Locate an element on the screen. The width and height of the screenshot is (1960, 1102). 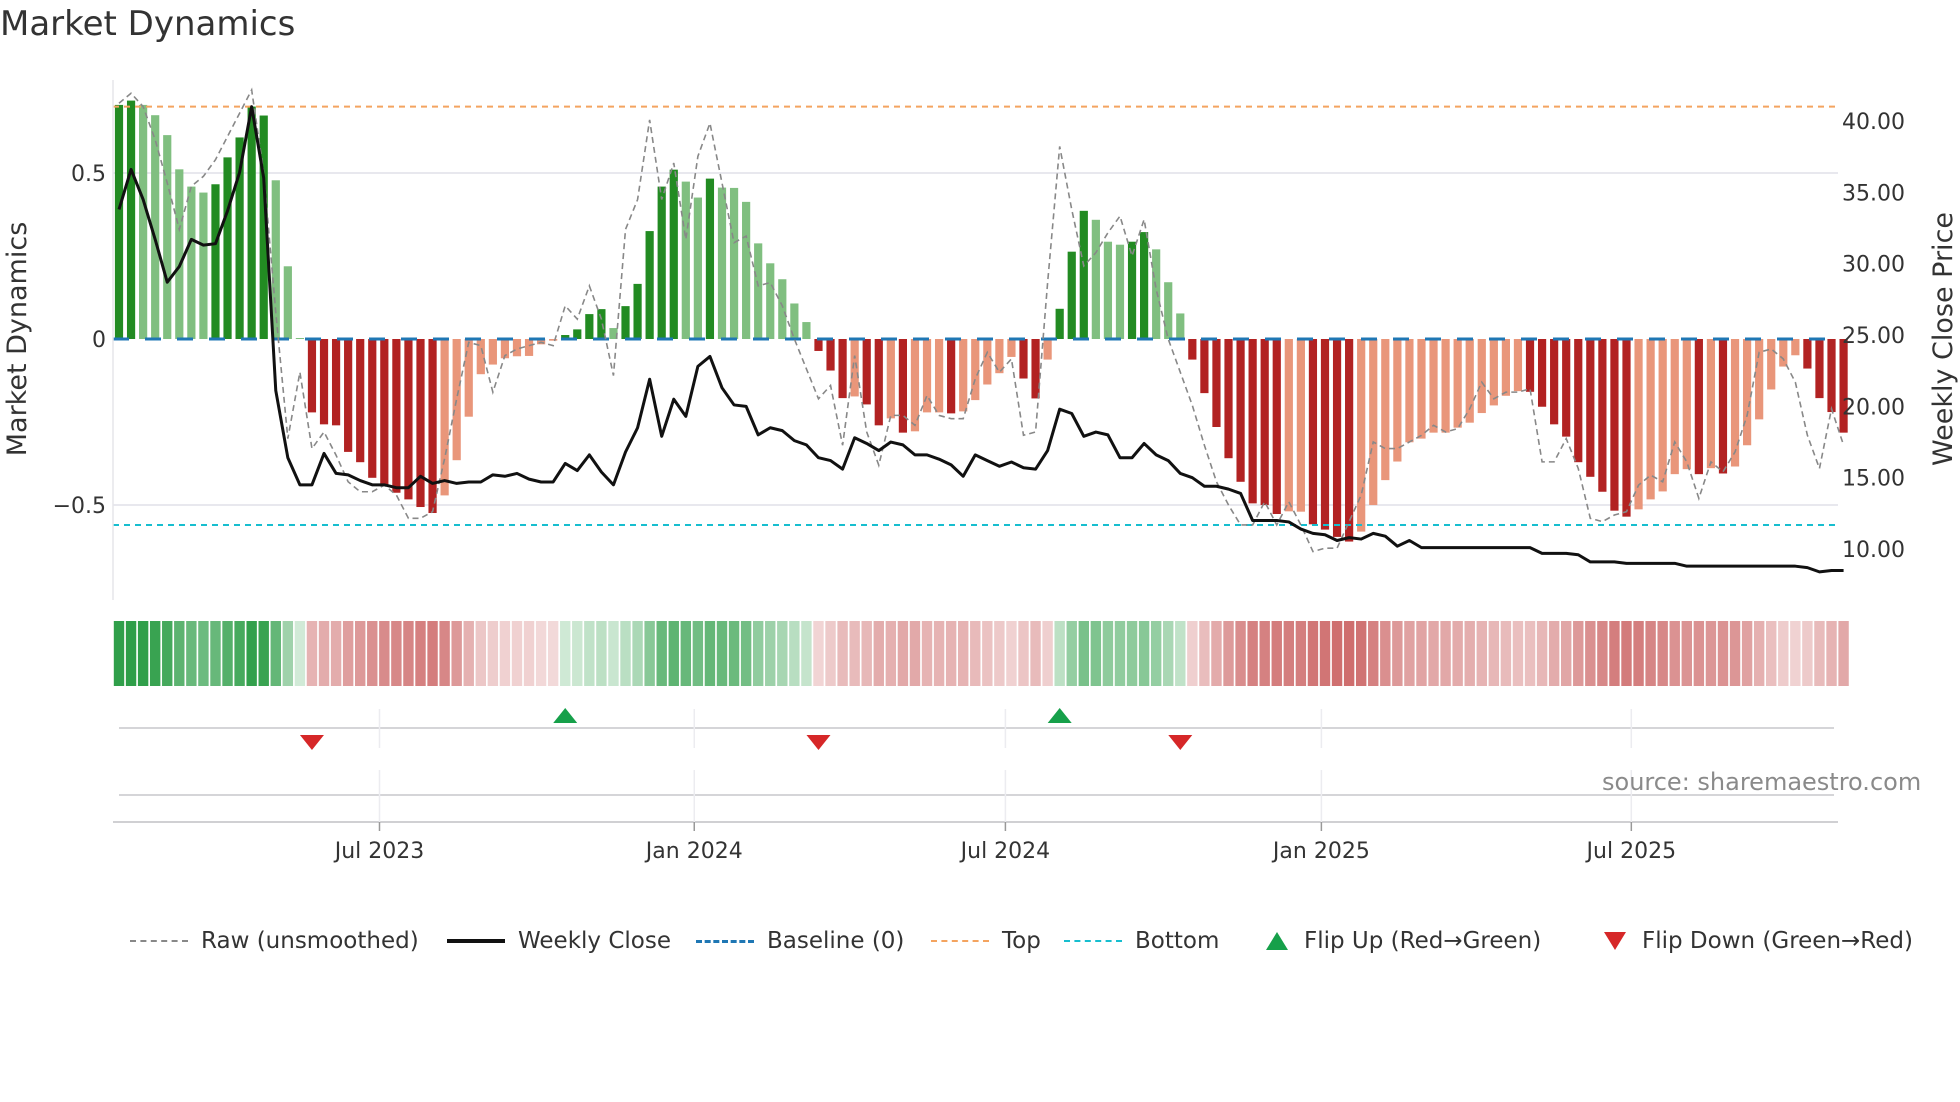
legend-item-top: Top is located at coordinates (986, 941).